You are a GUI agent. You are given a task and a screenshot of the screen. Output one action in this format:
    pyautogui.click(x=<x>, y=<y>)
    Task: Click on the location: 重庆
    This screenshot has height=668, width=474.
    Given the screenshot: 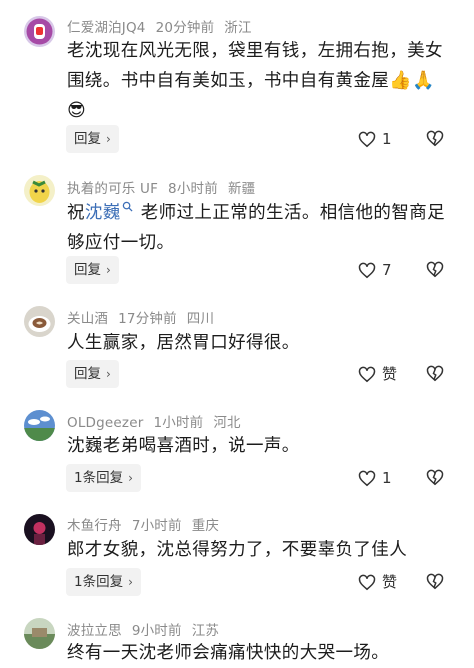 What is the action you would take?
    pyautogui.click(x=205, y=526)
    